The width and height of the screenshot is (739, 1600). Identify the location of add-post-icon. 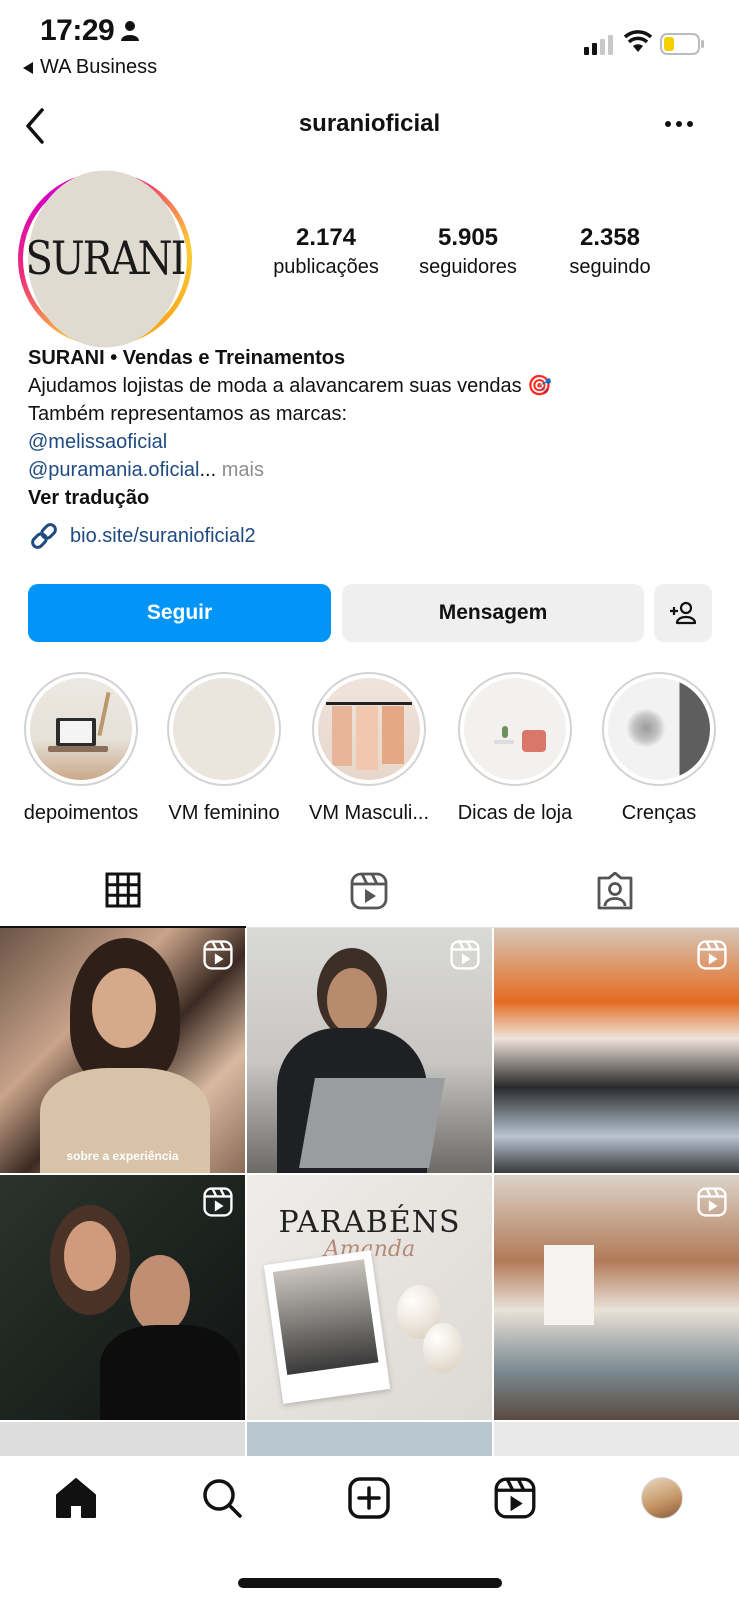
(369, 1498).